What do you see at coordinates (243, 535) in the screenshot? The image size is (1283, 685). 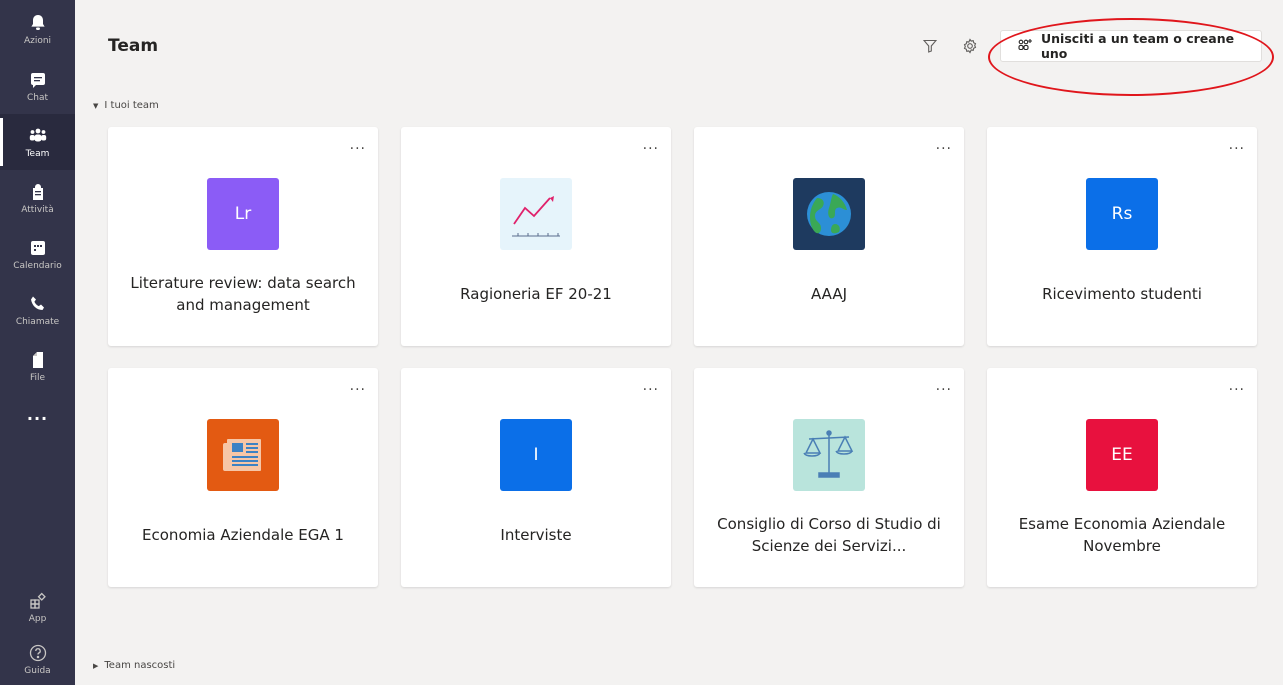 I see `team-name: Economia Aziendale EGA 1` at bounding box center [243, 535].